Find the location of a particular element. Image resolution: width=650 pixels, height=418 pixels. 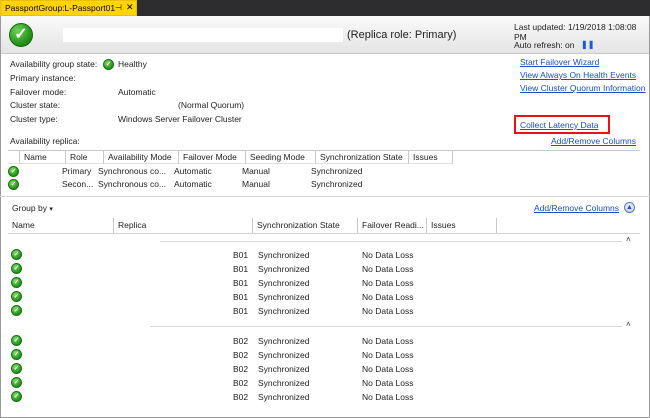

tab-dashboard: PassportGroup:L-Passport01 ⊣ ✕ is located at coordinates (68, 8).